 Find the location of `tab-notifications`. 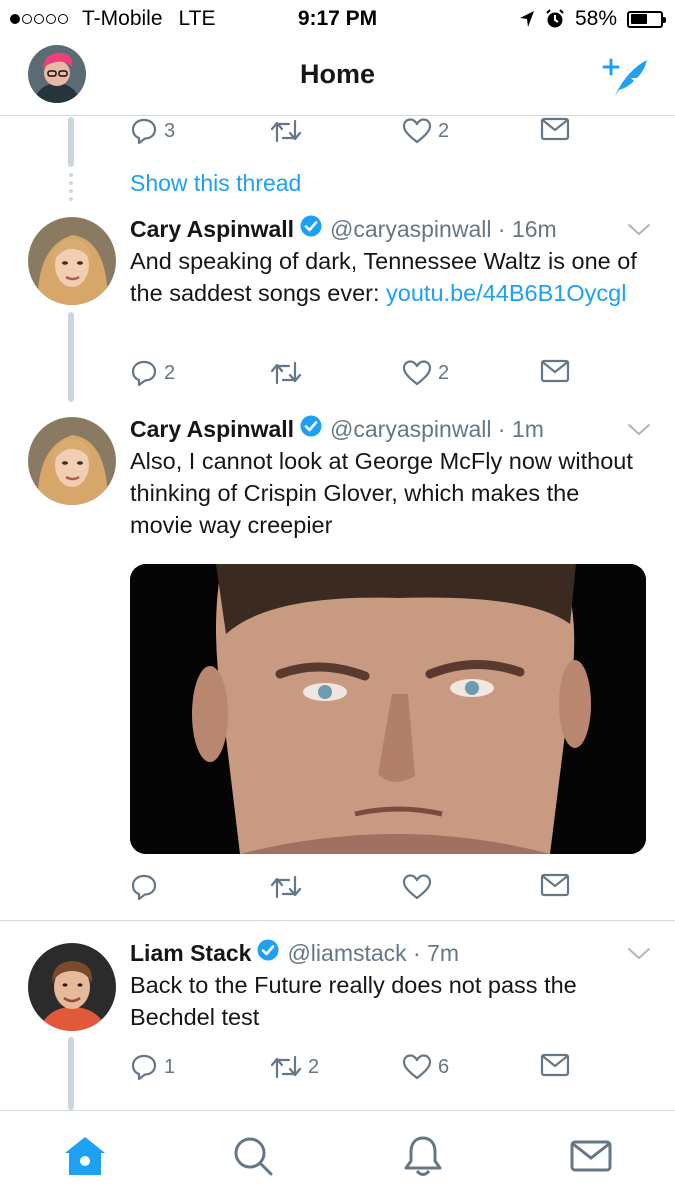

tab-notifications is located at coordinates (423, 1156).